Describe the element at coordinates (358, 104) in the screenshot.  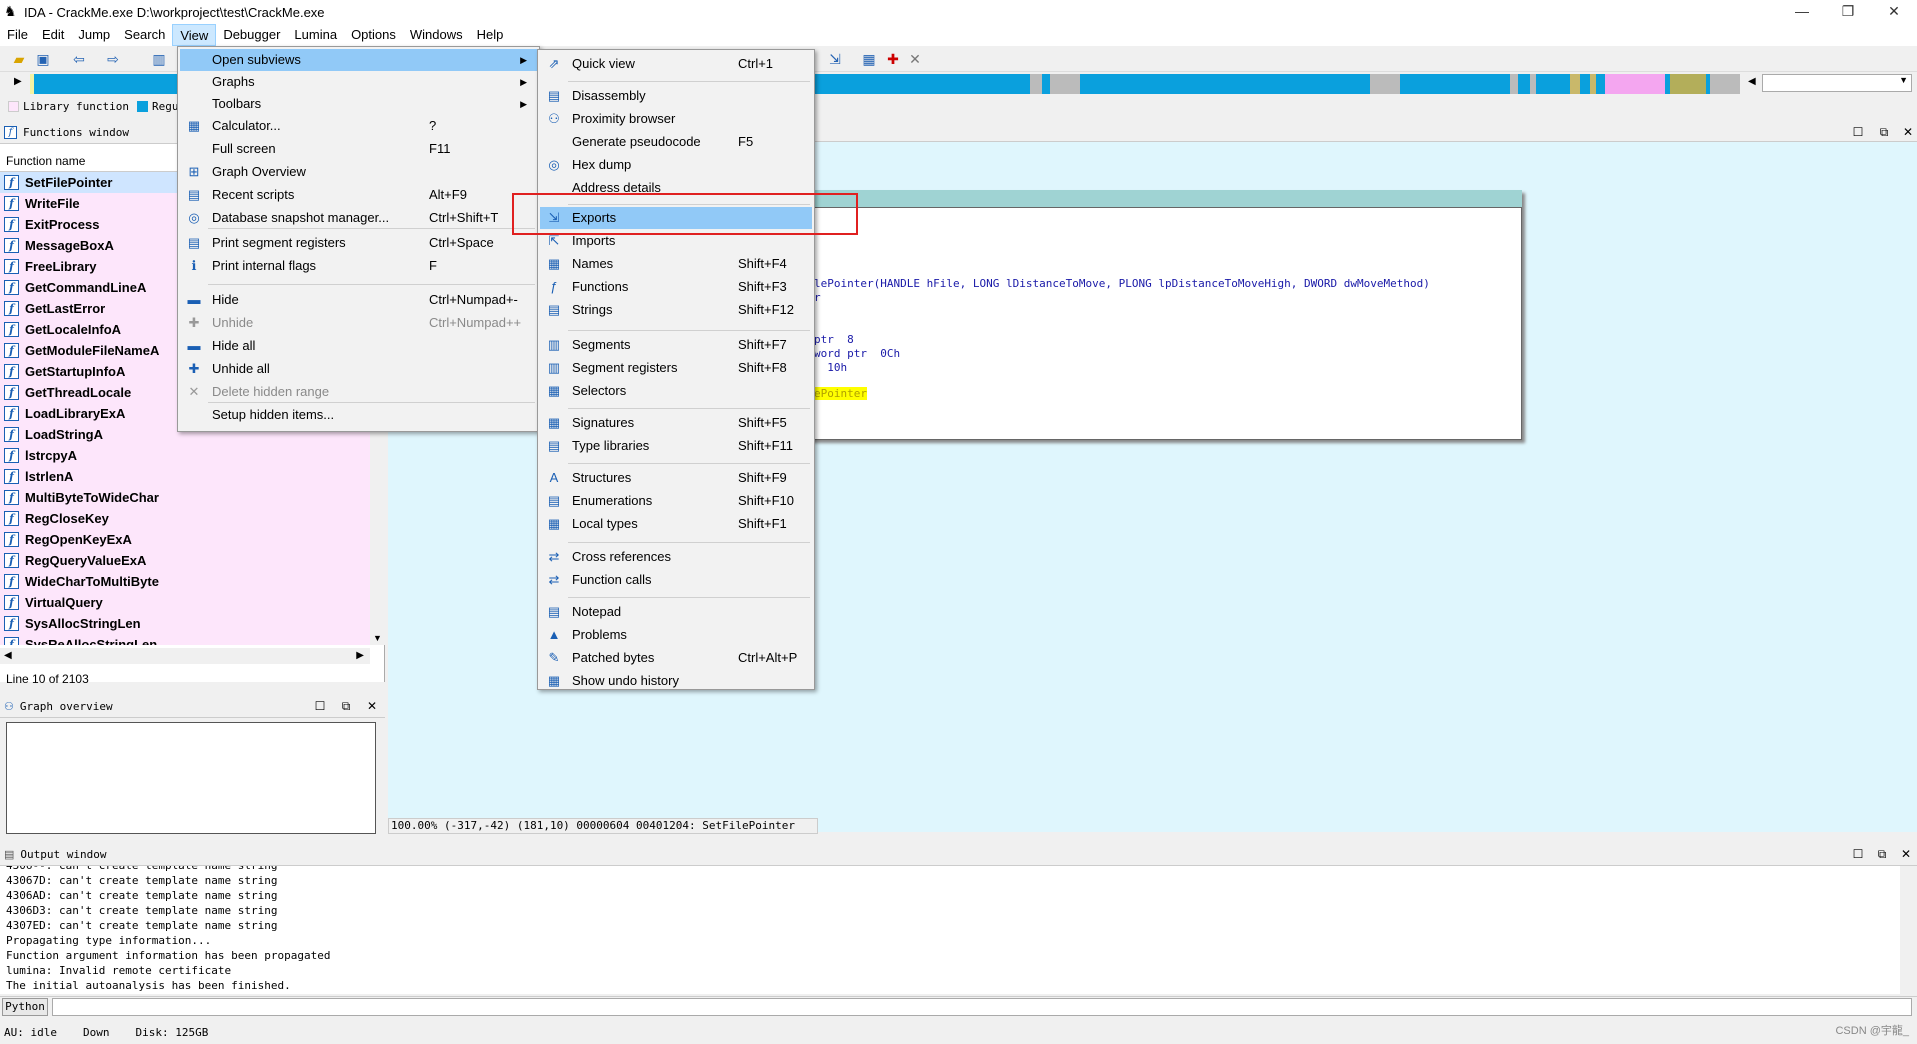
I see `menu-item-toolbars: Toolbars ▶` at that location.